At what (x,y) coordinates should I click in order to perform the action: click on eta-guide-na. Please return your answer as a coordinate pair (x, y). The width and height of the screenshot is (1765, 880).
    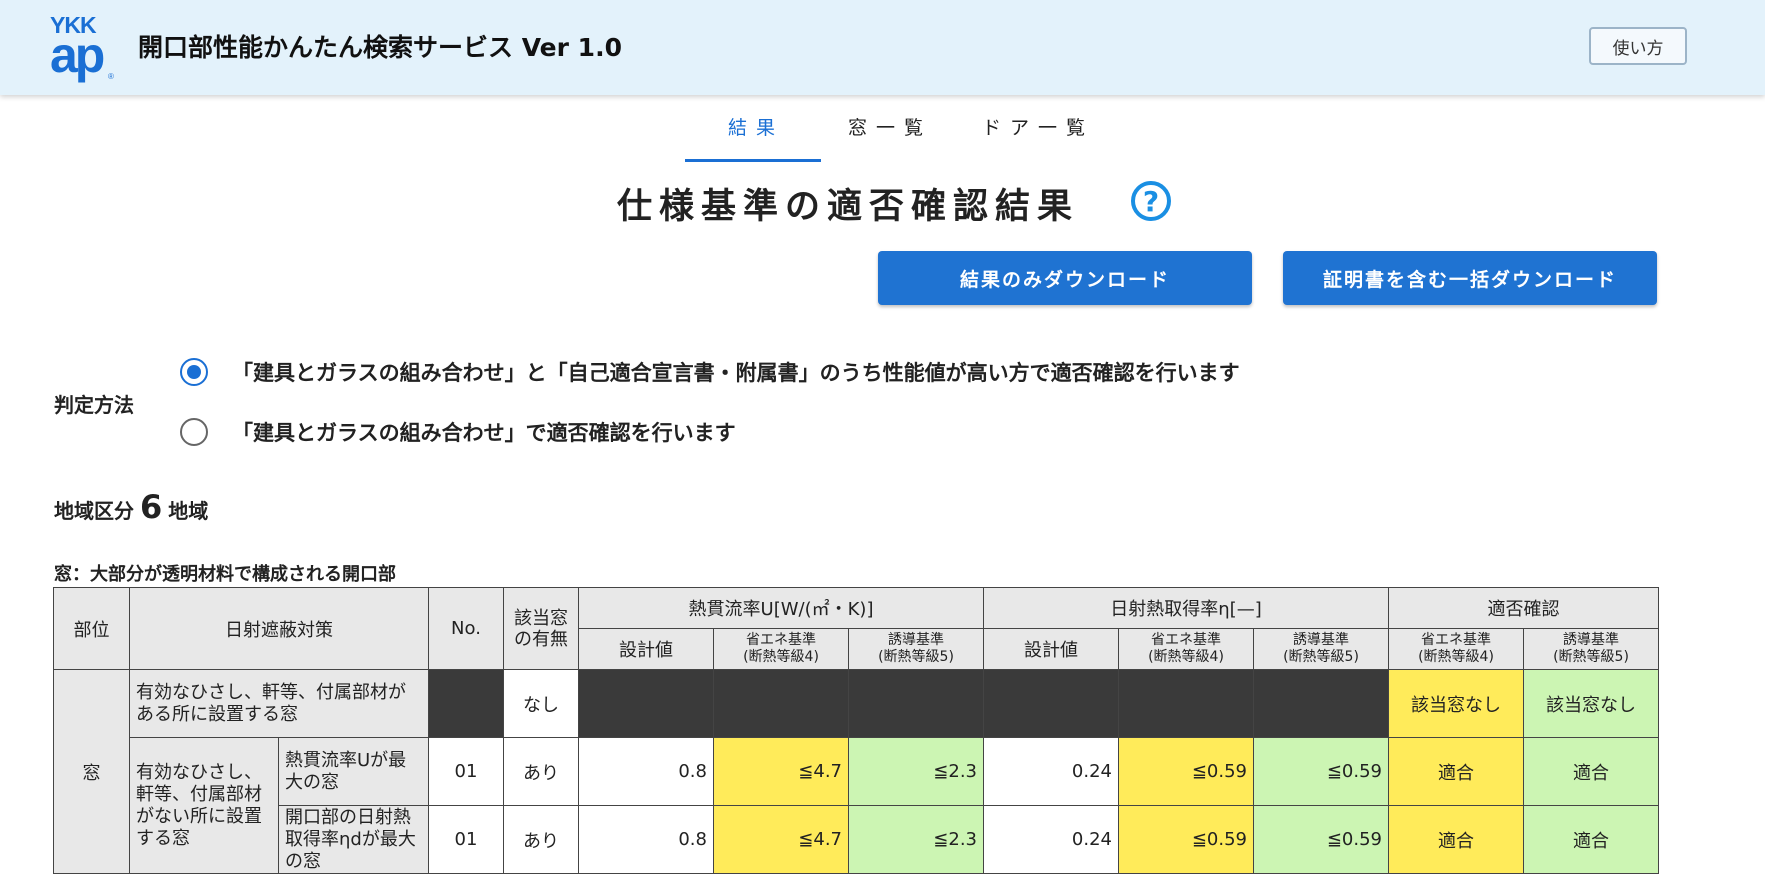
    Looking at the image, I should click on (1321, 703).